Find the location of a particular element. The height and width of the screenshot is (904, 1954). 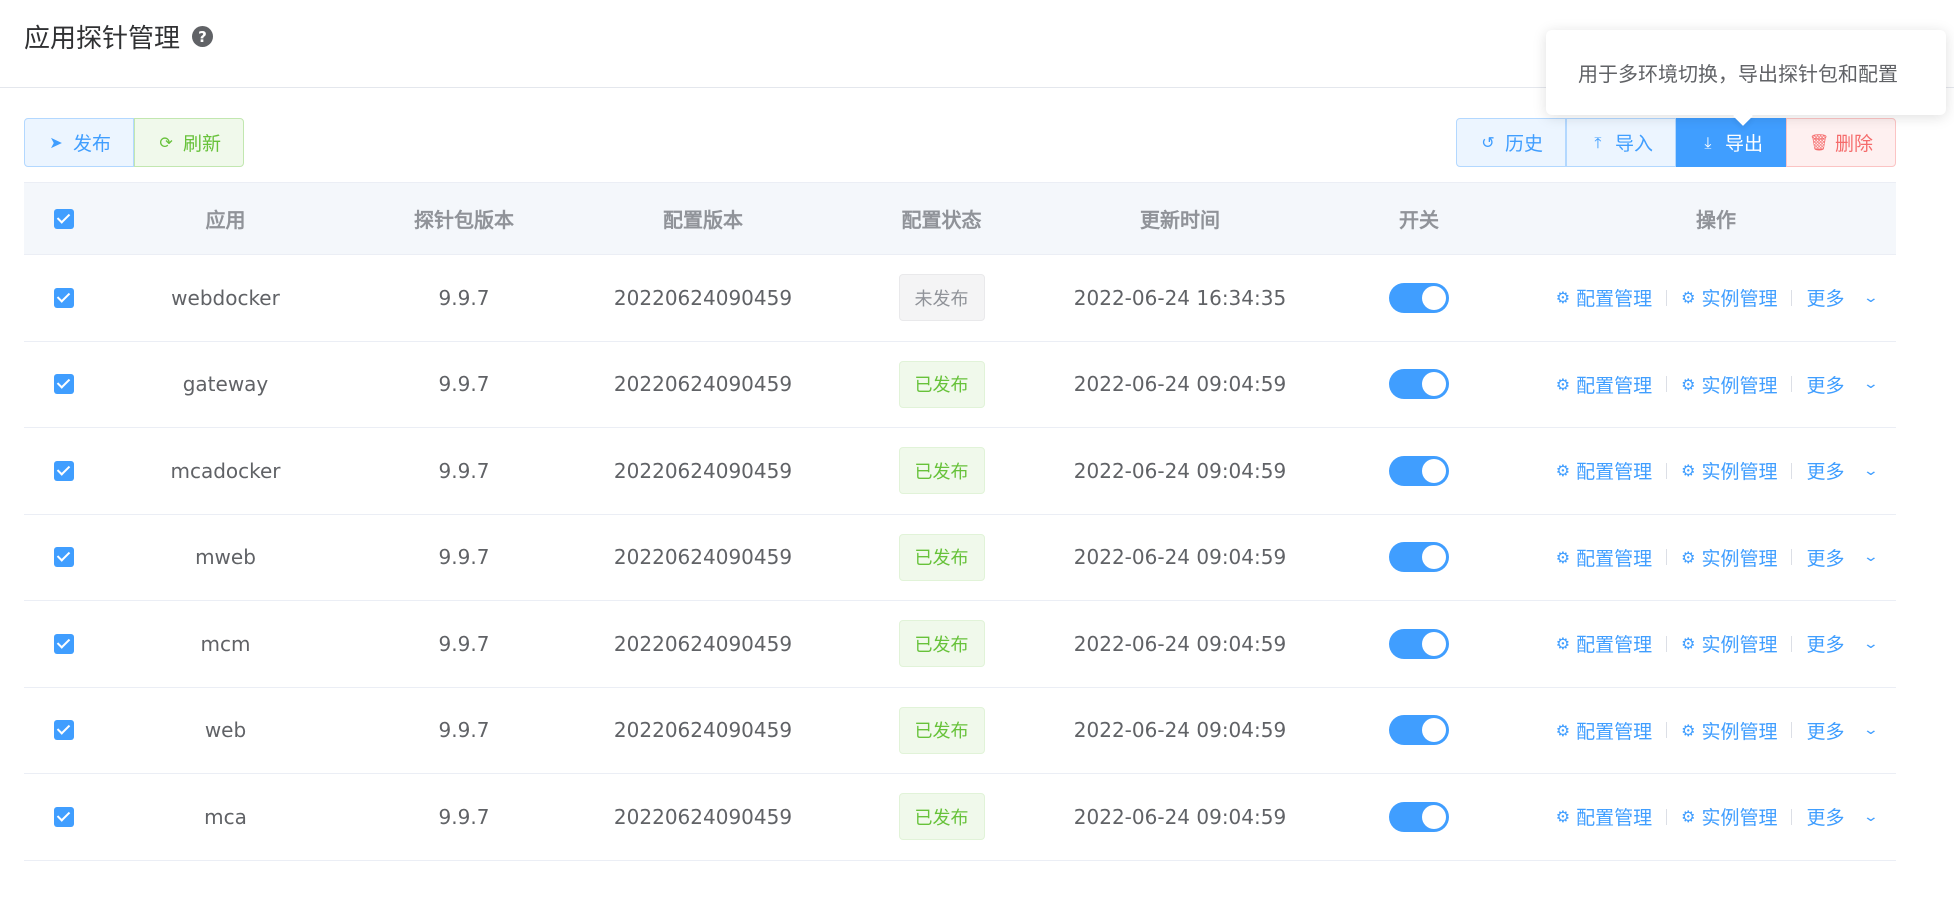

history-button: ↺ 历史 is located at coordinates (1510, 142).